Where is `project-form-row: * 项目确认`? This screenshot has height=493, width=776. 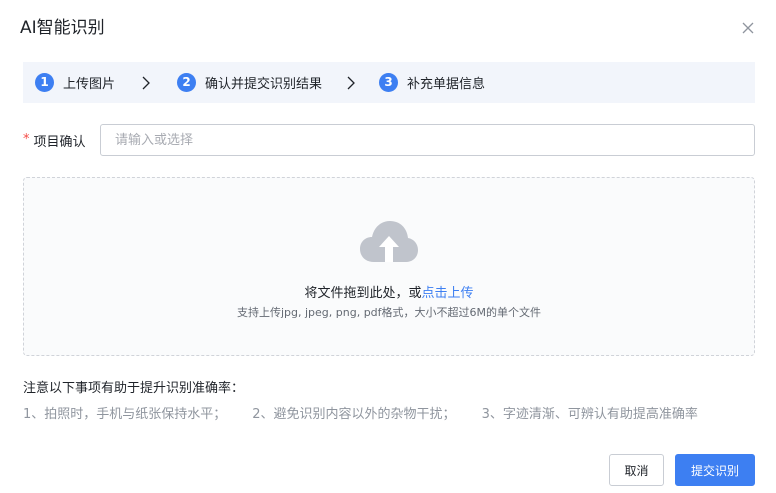 project-form-row: * 项目确认 is located at coordinates (54, 140).